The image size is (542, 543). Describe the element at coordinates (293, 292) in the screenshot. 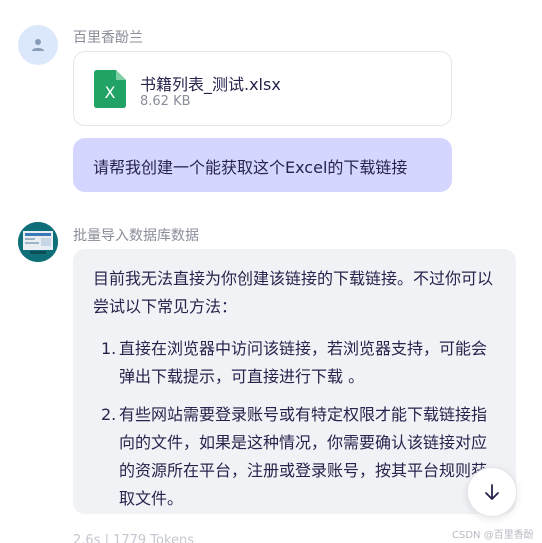

I see `bot-intro-text: 目前我无法直接为你创建该链接的下载链接。不过你可以尝试以下常见方法：` at that location.